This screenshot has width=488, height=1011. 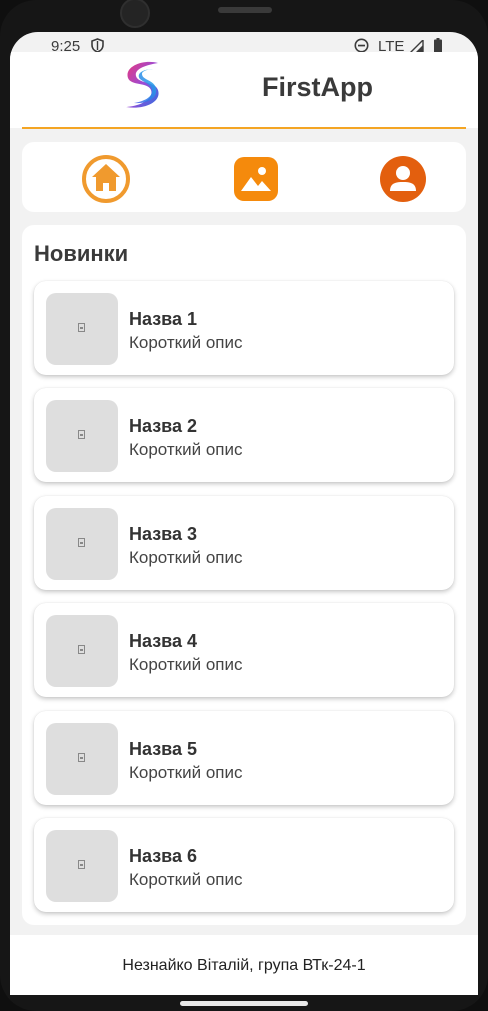 I want to click on footer-text: Незнайко Віталій, група ВТк-24-1, so click(x=244, y=965).